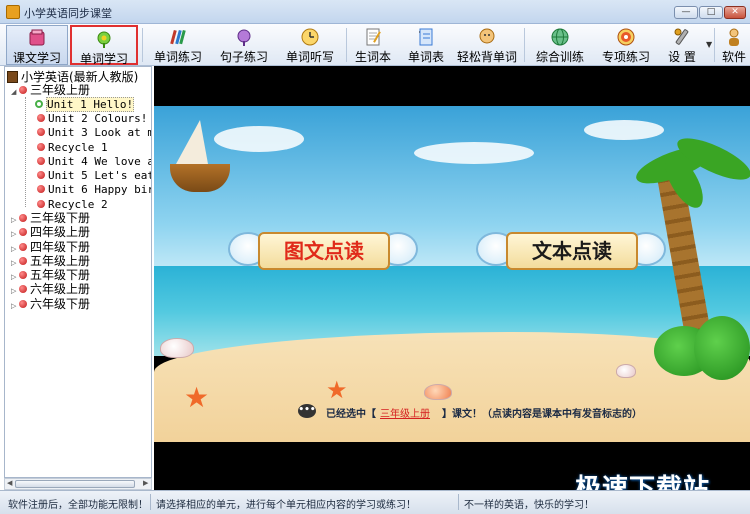 This screenshot has height=514, width=750. I want to click on tree-unit-2: Unit 2 Colours!, so click(92, 119).